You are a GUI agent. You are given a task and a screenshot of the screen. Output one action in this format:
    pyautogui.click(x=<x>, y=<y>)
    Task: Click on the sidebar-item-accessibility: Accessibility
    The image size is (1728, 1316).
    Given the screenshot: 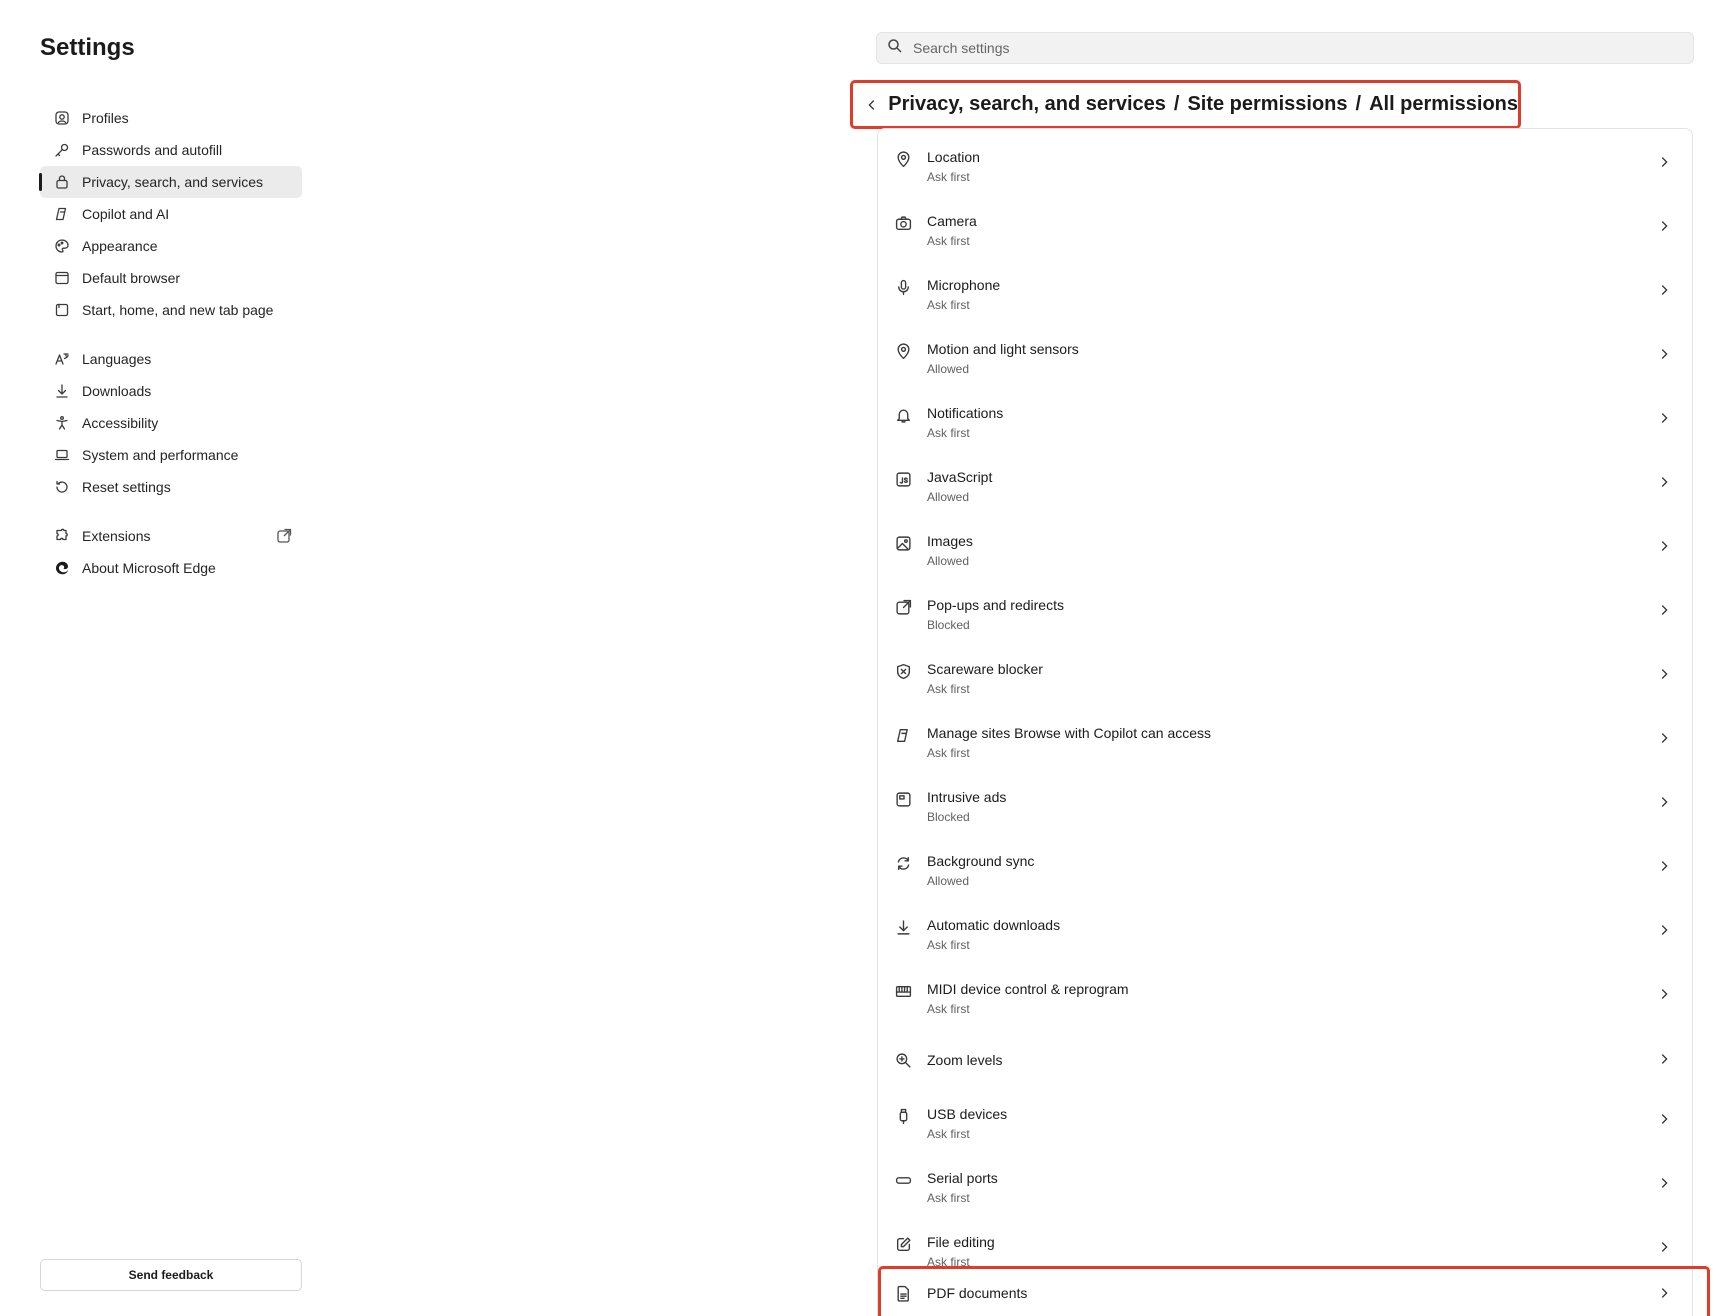 What is the action you would take?
    pyautogui.click(x=171, y=423)
    